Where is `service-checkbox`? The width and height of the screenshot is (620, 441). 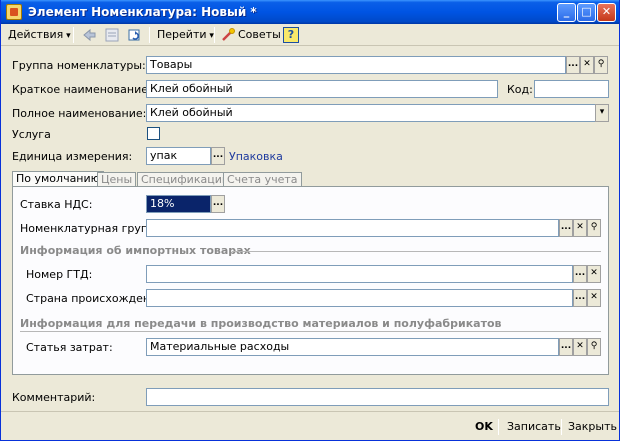
service-checkbox is located at coordinates (153, 133).